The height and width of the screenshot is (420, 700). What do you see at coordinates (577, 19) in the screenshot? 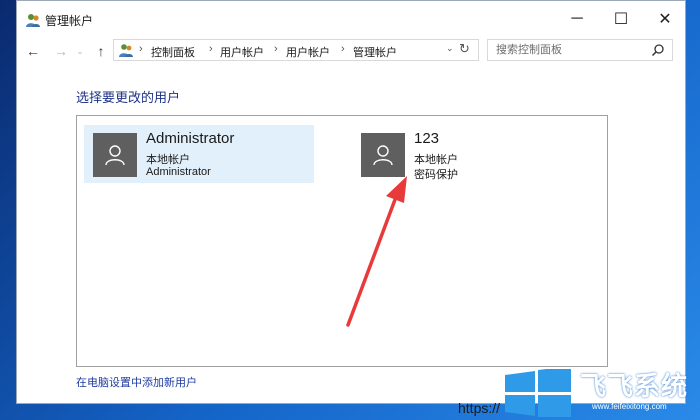
I see `minimize-button: ─` at bounding box center [577, 19].